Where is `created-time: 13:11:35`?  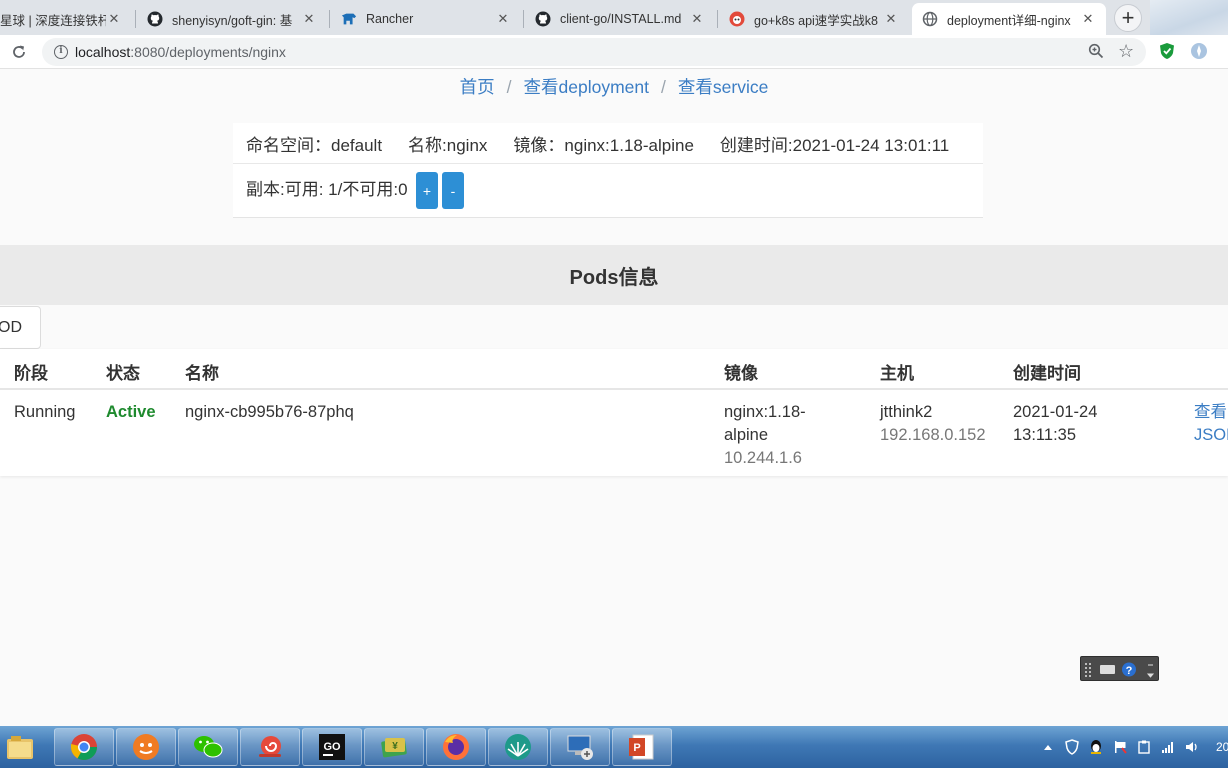
created-time: 13:11:35 is located at coordinates (1045, 435).